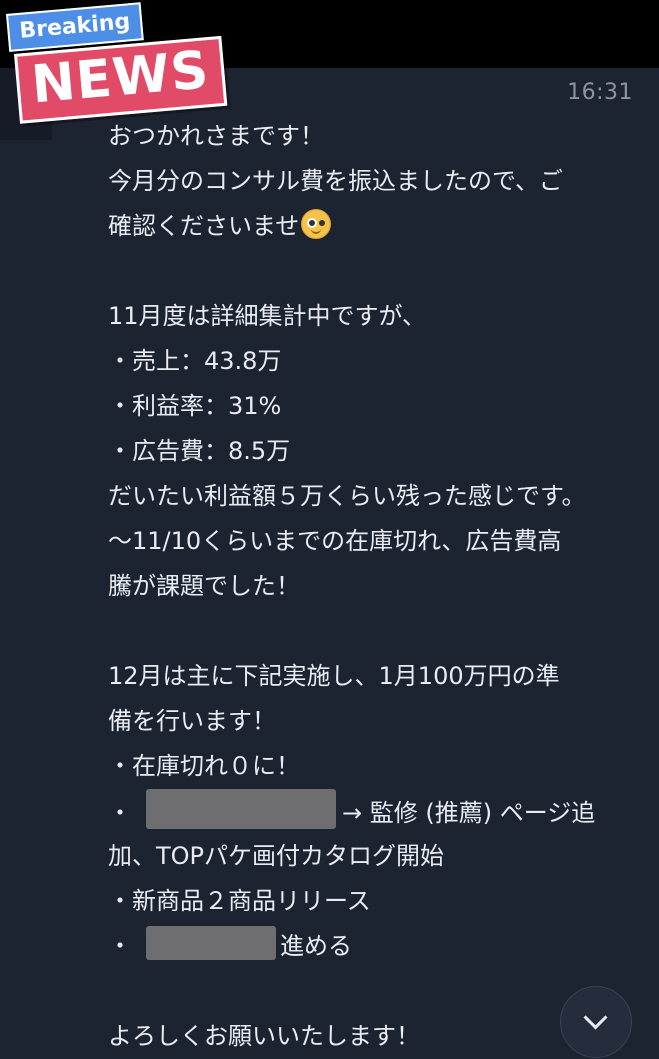  I want to click on message-line: よろしくお願いいたします！, so click(264, 1036).